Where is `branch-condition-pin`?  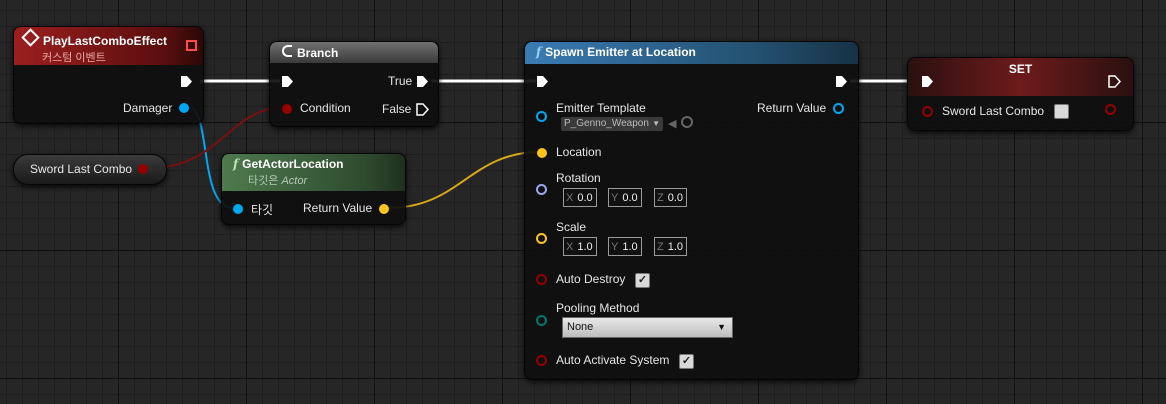
branch-condition-pin is located at coordinates (287, 109).